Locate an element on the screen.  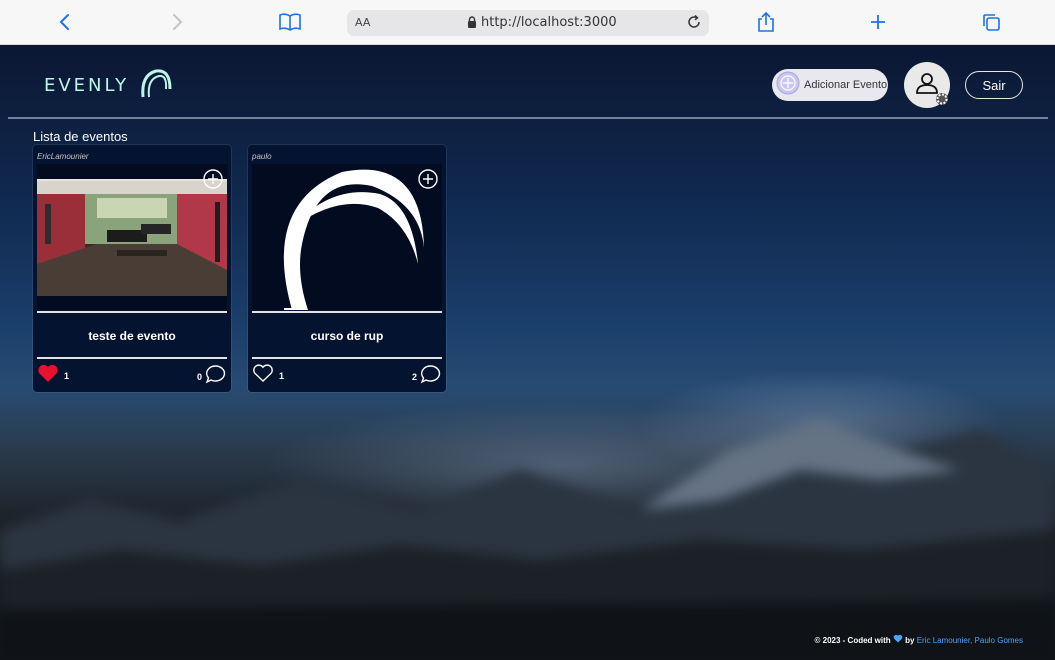
logo: EVENLY is located at coordinates (108, 85).